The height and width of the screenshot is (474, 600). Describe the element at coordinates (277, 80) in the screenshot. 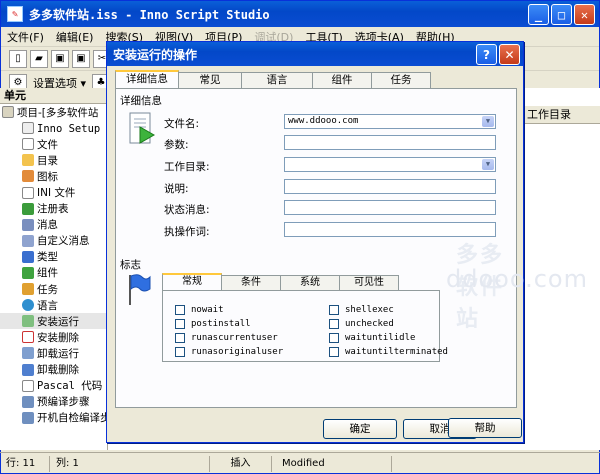

I see `tab-language: 语言` at that location.